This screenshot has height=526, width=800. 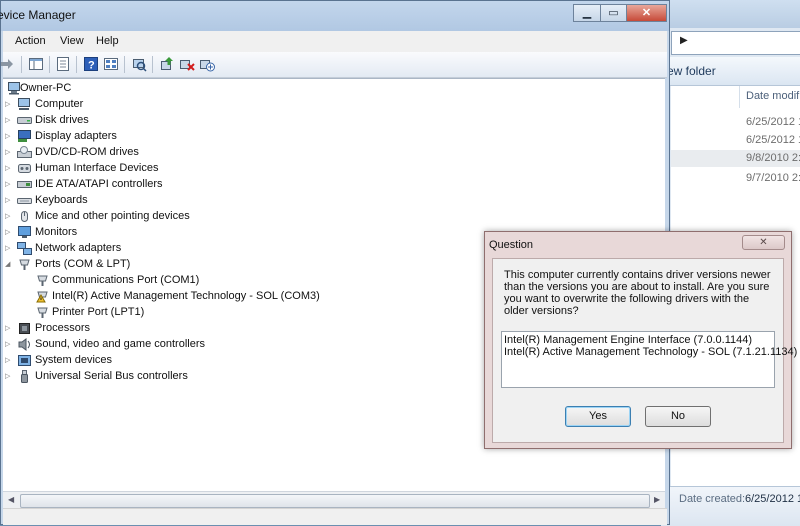 What do you see at coordinates (120, 344) in the screenshot?
I see `tree-category-label: Sound, video and game controllers` at bounding box center [120, 344].